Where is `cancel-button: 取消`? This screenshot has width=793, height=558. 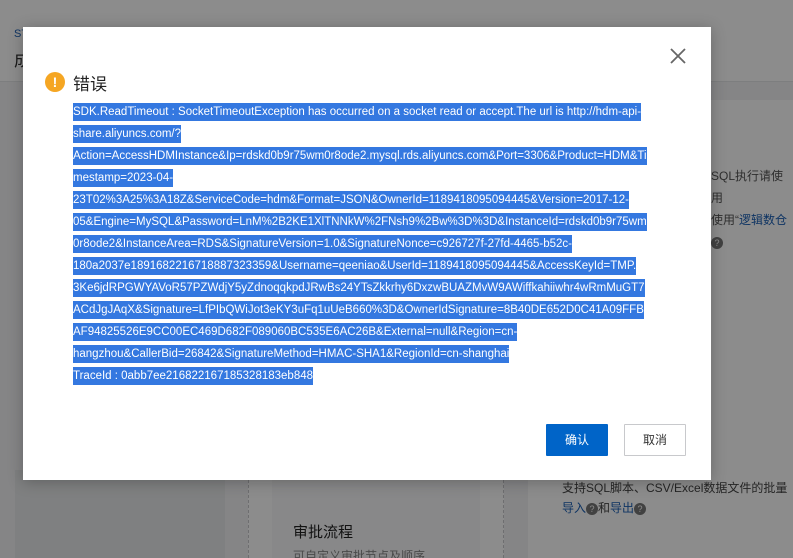 cancel-button: 取消 is located at coordinates (655, 440).